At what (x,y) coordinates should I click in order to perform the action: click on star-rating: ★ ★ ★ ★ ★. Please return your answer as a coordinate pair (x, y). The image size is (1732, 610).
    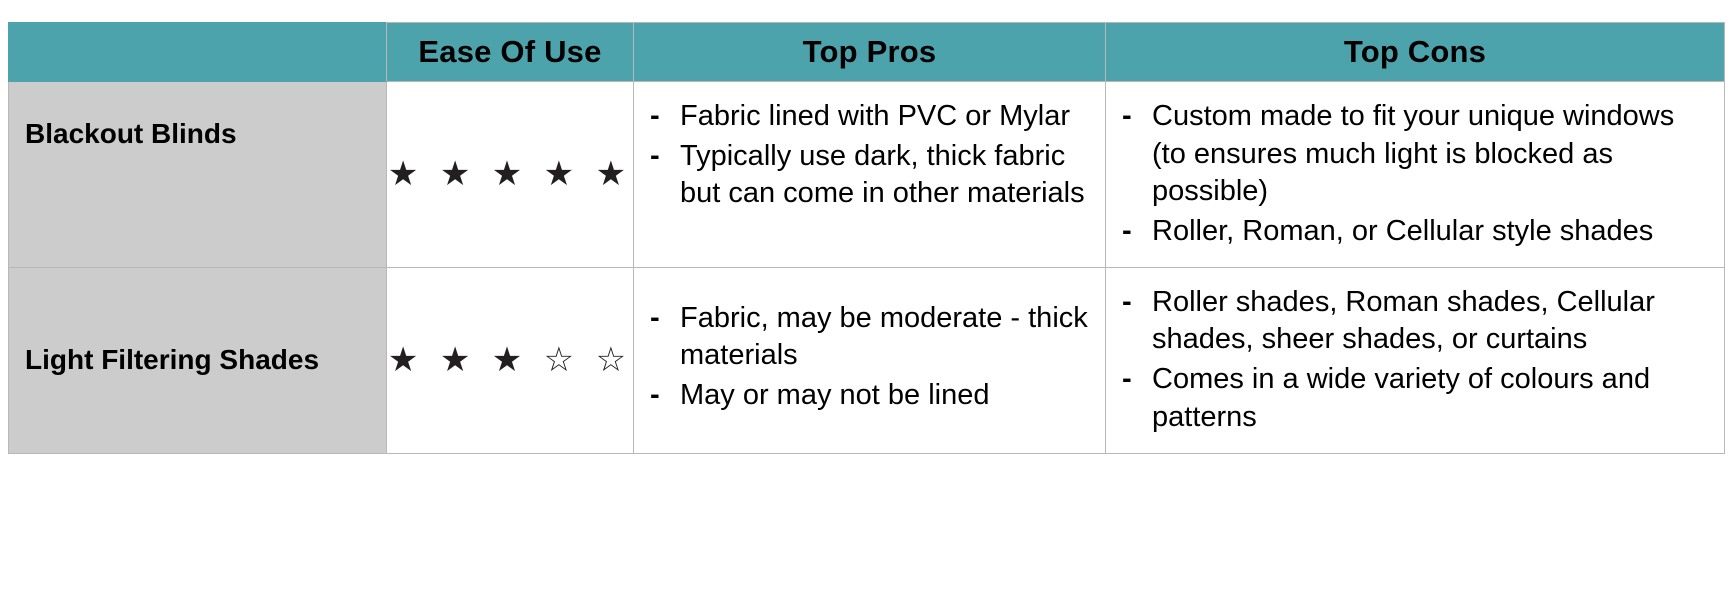
    Looking at the image, I should click on (510, 174).